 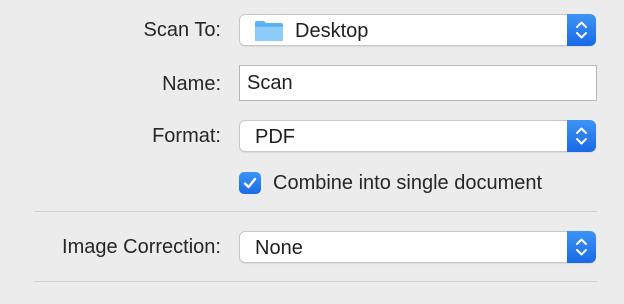 I want to click on name-label: Name:, so click(x=191, y=84).